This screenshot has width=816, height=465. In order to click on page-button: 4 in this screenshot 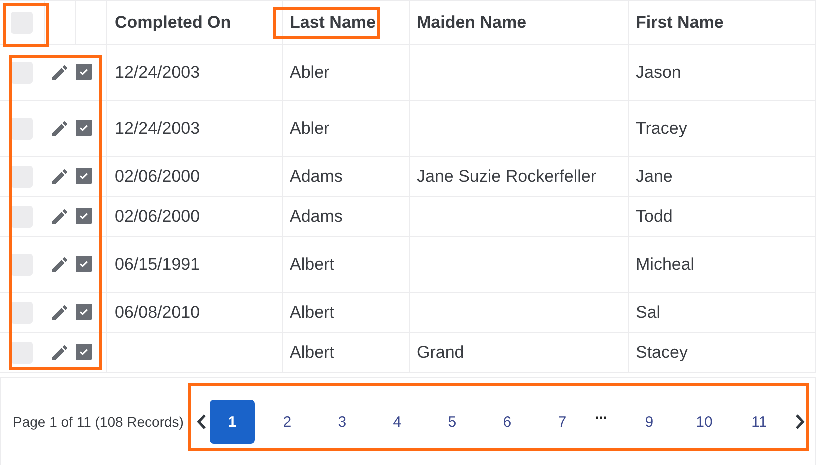, I will do `click(397, 422)`.